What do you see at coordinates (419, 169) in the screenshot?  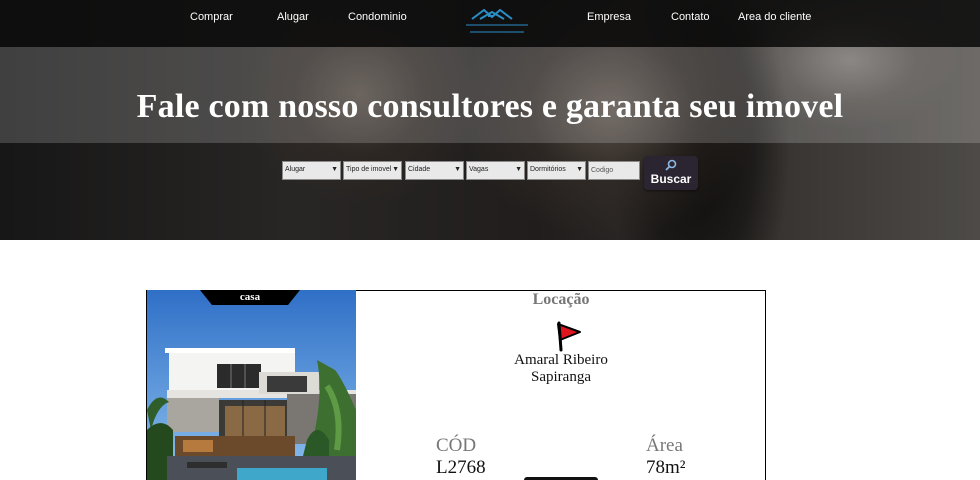 I see `select-cidade-value: Cidade` at bounding box center [419, 169].